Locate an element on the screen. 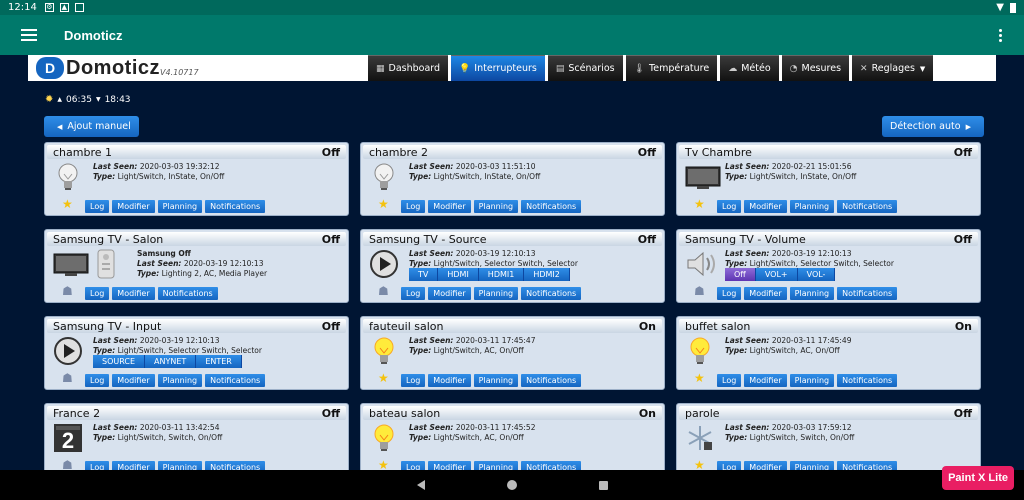 Image resolution: width=1024 pixels, height=500 pixels. home-icon is located at coordinates (511, 485).